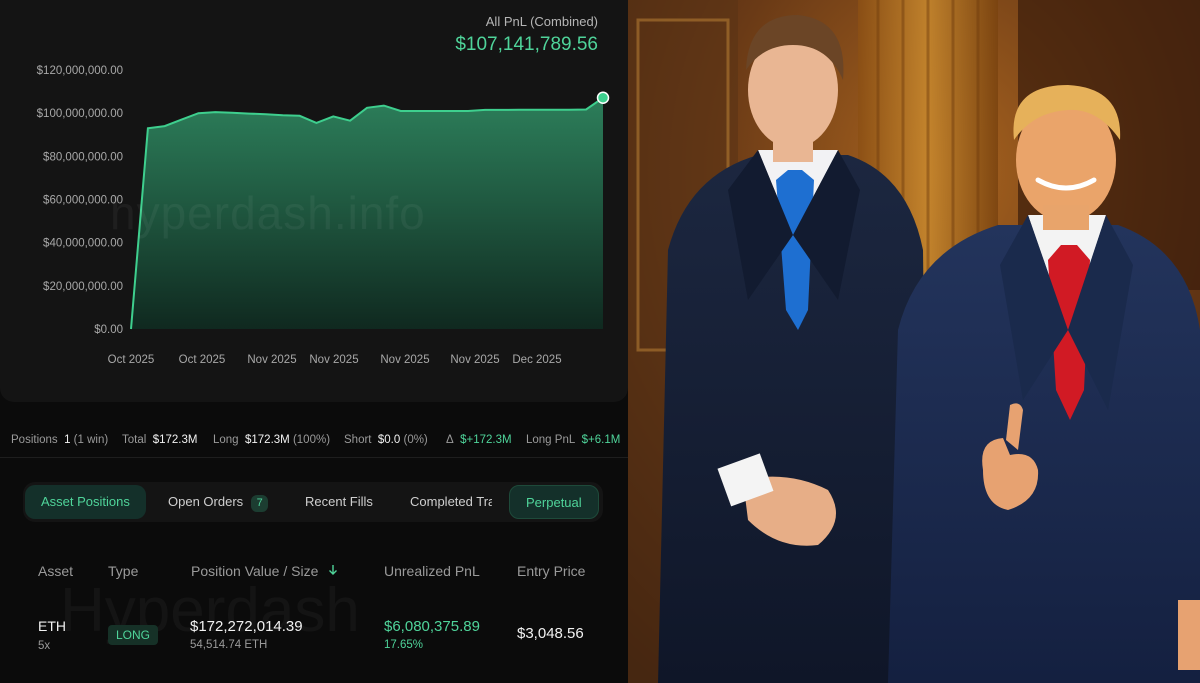  Describe the element at coordinates (160, 440) in the screenshot. I see `stat-total: Total $172.3M` at that location.